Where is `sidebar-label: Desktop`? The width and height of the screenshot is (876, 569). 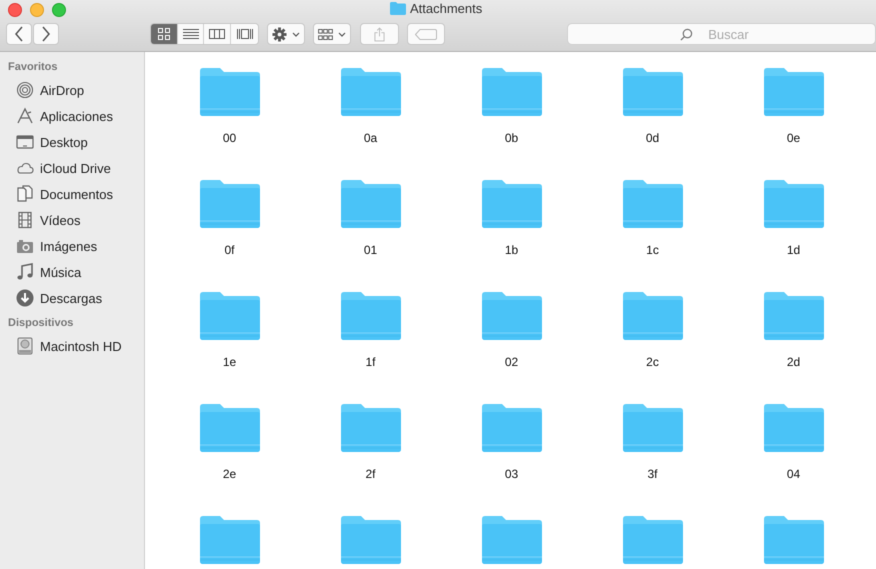 sidebar-label: Desktop is located at coordinates (64, 142).